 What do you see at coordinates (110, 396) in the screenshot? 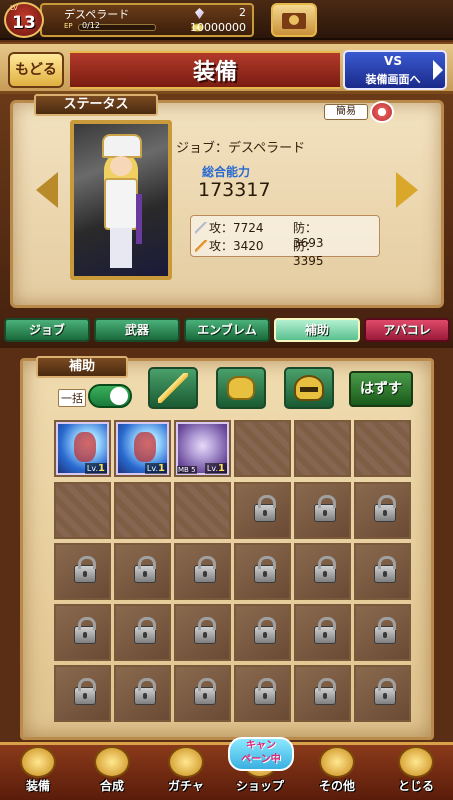
I see `bulk-toggle` at bounding box center [110, 396].